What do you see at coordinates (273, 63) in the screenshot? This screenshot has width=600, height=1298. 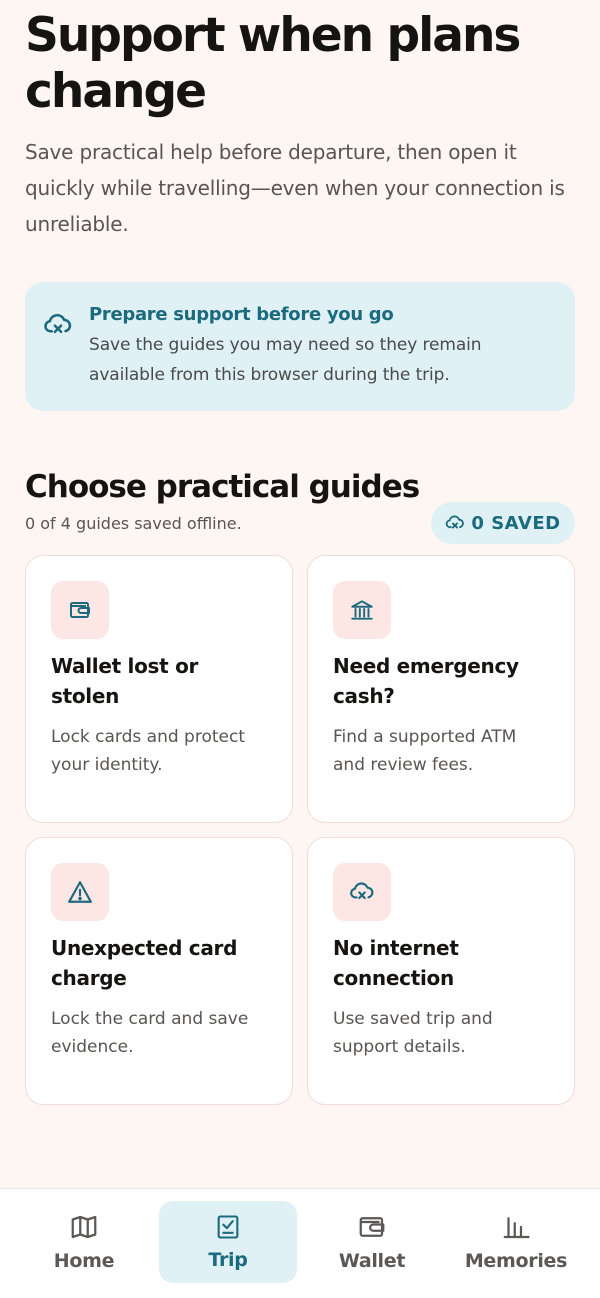 I see `page-title: Support when plans change` at bounding box center [273, 63].